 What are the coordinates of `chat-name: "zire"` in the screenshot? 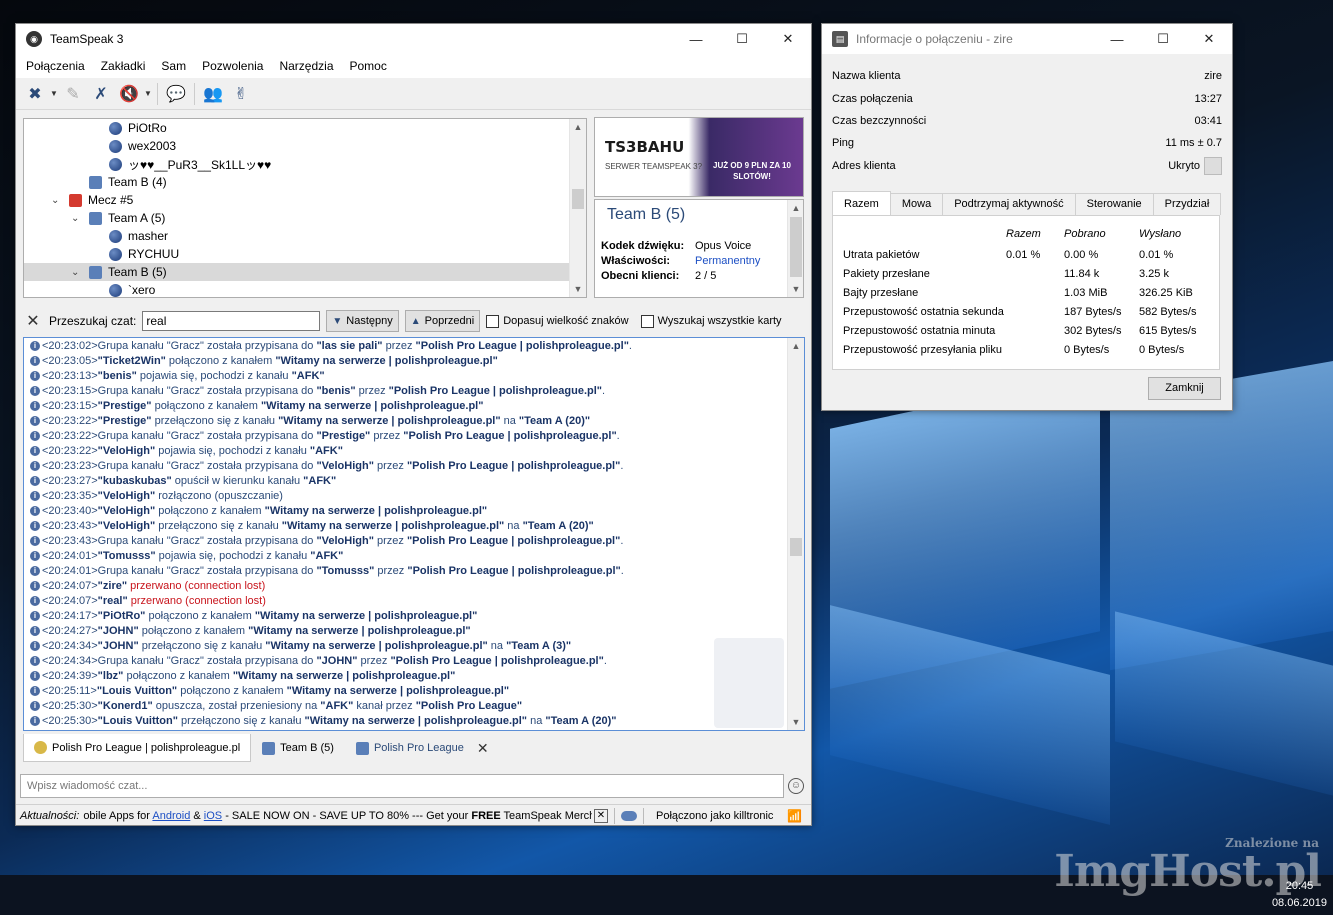 It's located at (112, 586).